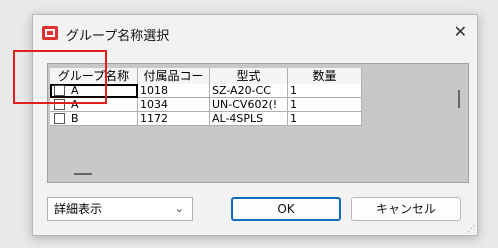  Describe the element at coordinates (459, 123) in the screenshot. I see `vertical-scrollbar` at that location.